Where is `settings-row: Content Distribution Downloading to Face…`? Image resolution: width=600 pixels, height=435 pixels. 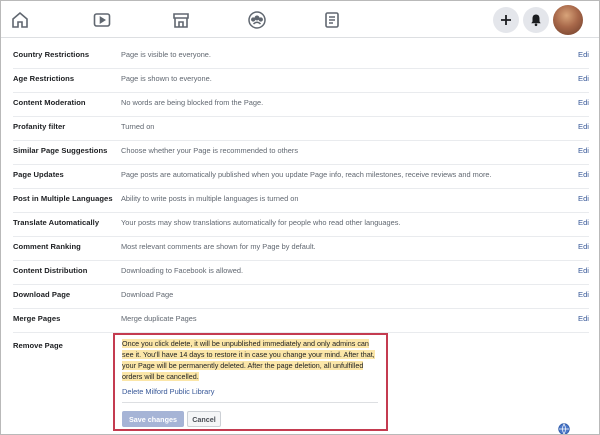 settings-row: Content Distribution Downloading to Face… is located at coordinates (300, 273).